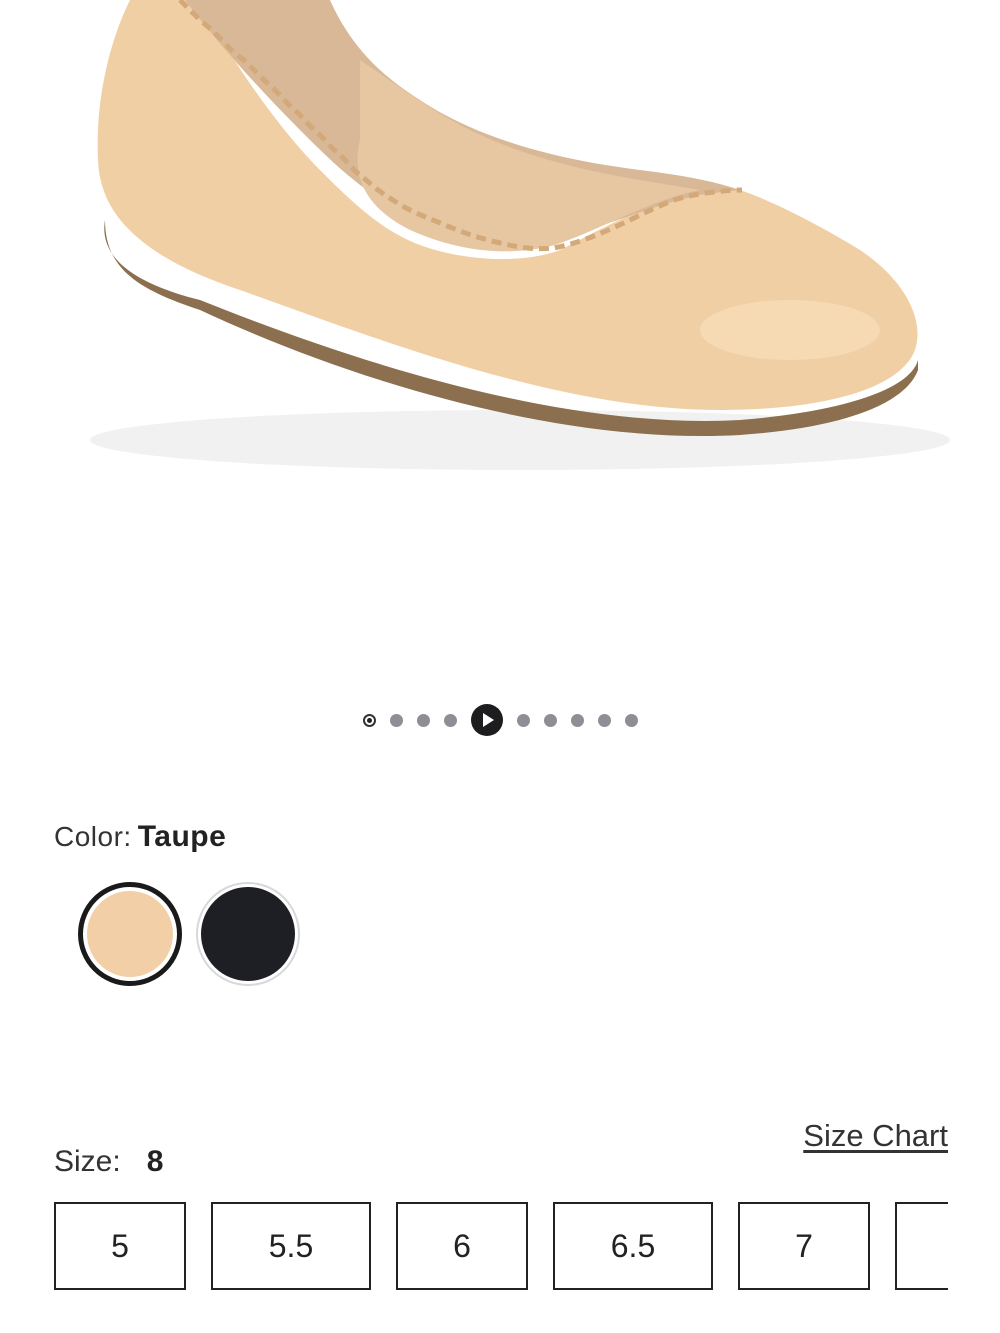 The height and width of the screenshot is (1333, 1000). I want to click on color-swatch-black, so click(248, 934).